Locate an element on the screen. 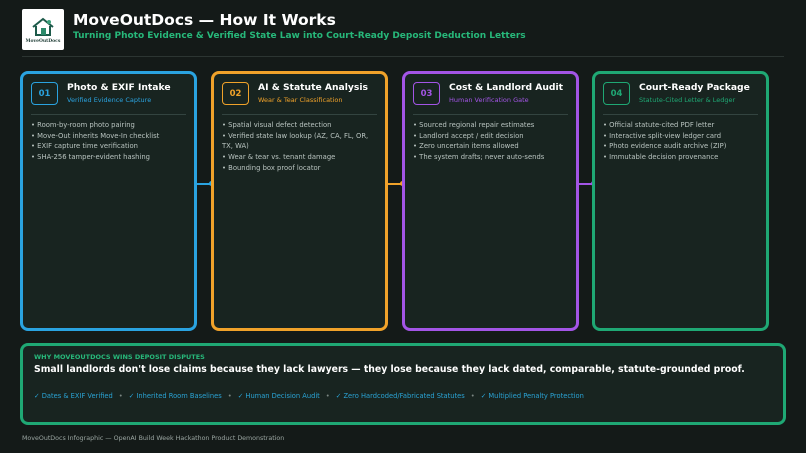 The image size is (806, 453). step-number-badge: 01 is located at coordinates (44, 93).